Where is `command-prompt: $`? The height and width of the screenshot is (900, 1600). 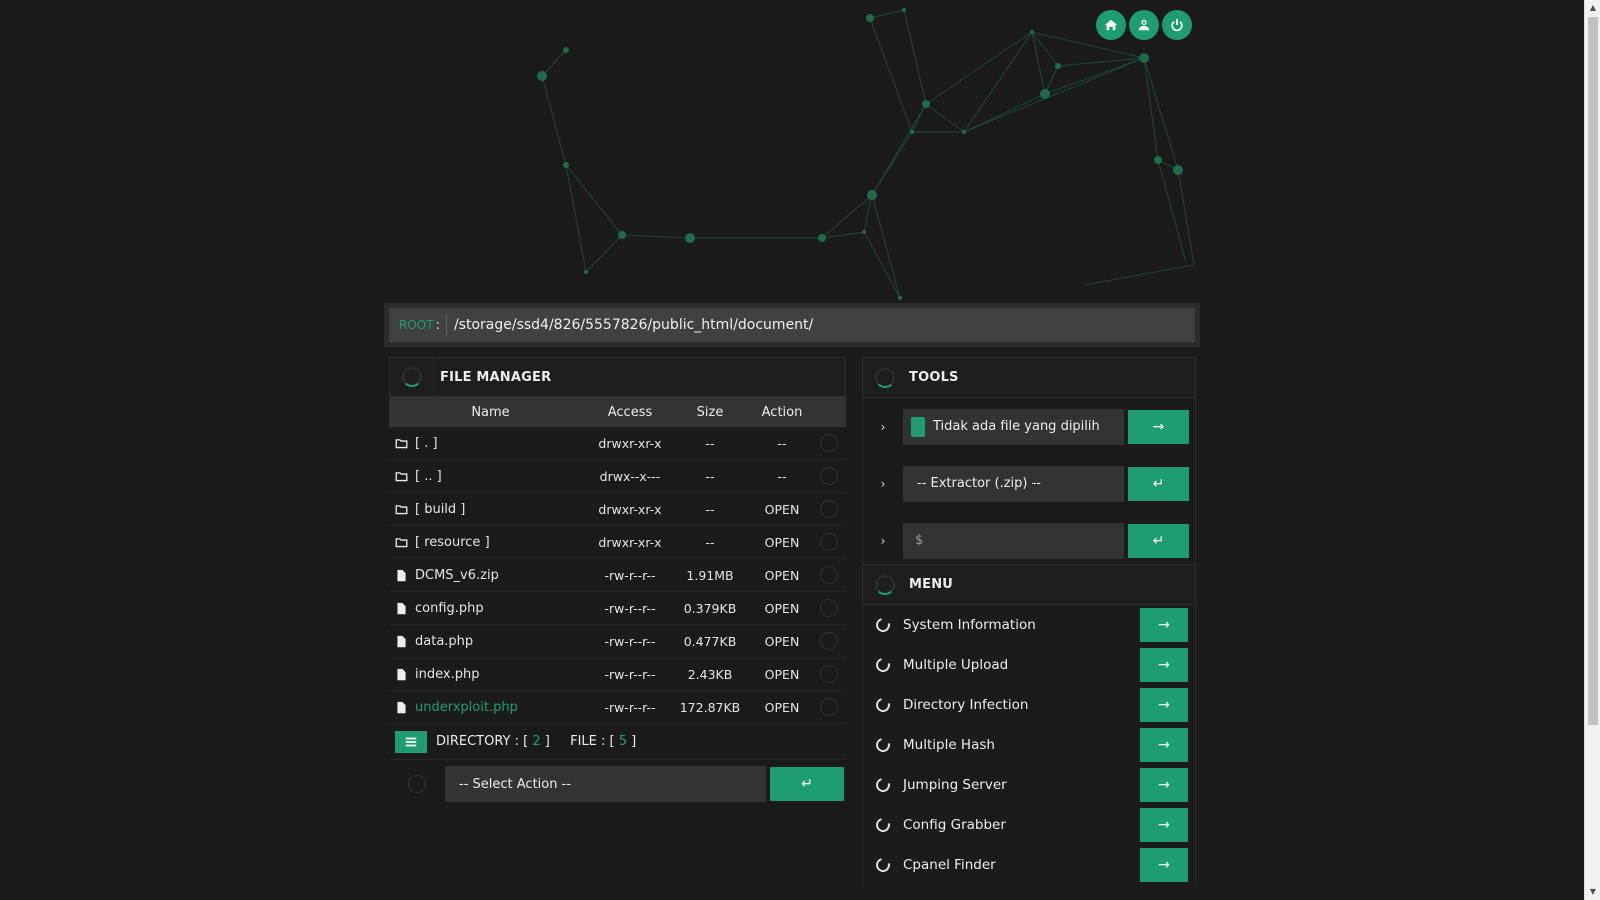
command-prompt: $ is located at coordinates (919, 540).